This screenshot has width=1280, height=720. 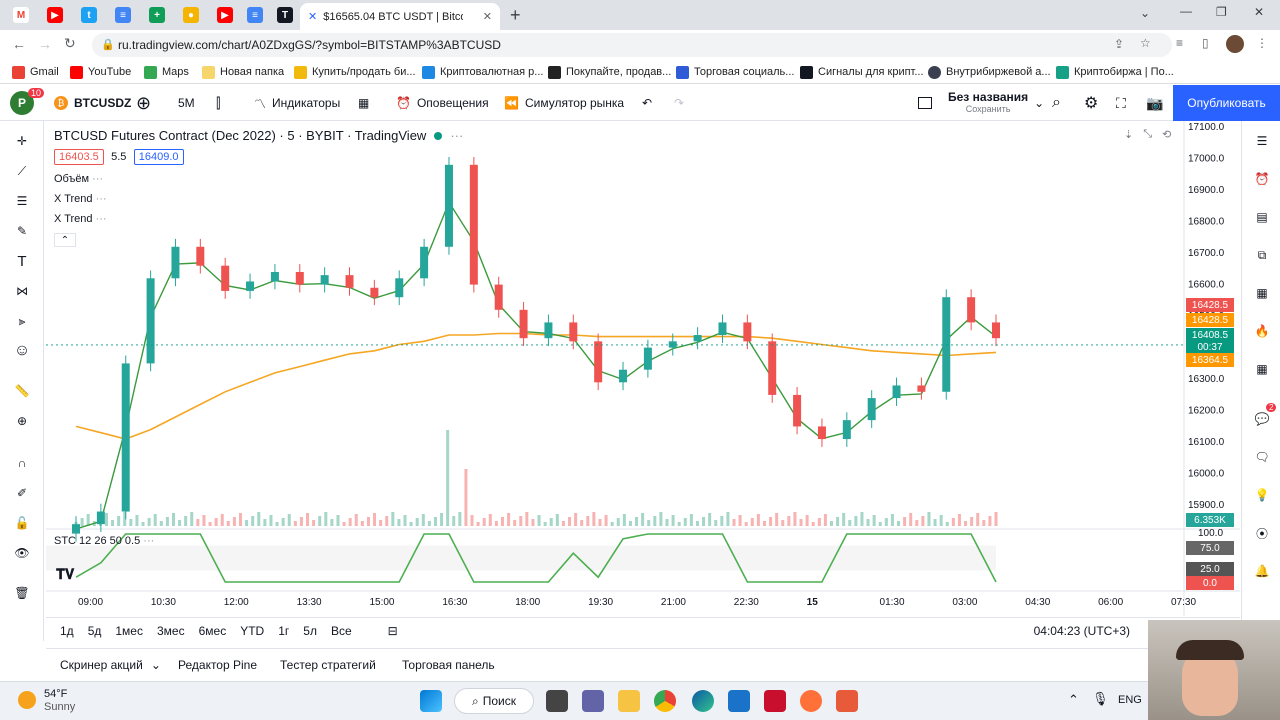 I want to click on tab-pine-editor: Редактор Pine, so click(x=217, y=665).